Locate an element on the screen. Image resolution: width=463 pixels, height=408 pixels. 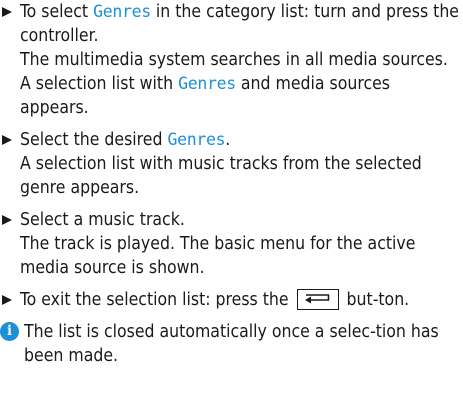
step-1-genres-term: Genres is located at coordinates (122, 11).